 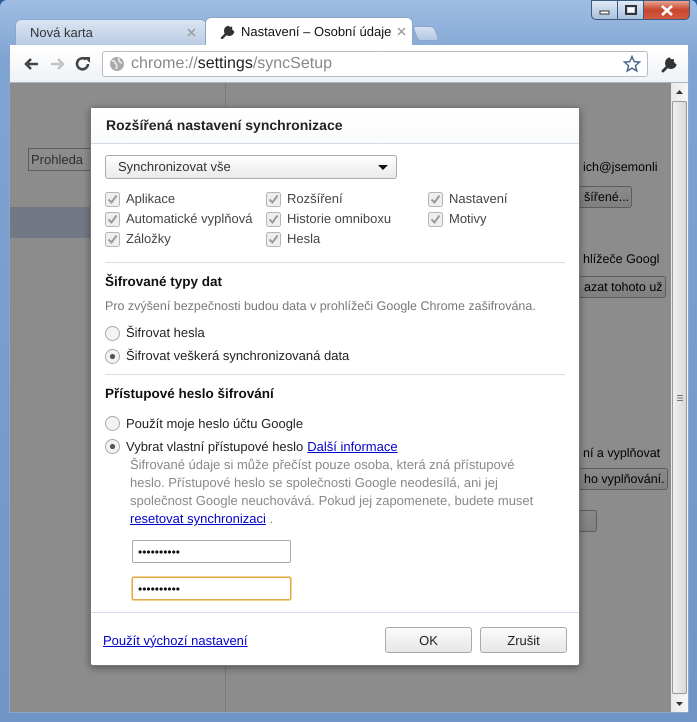 I want to click on checkbox-label: Hesla, so click(x=303, y=239).